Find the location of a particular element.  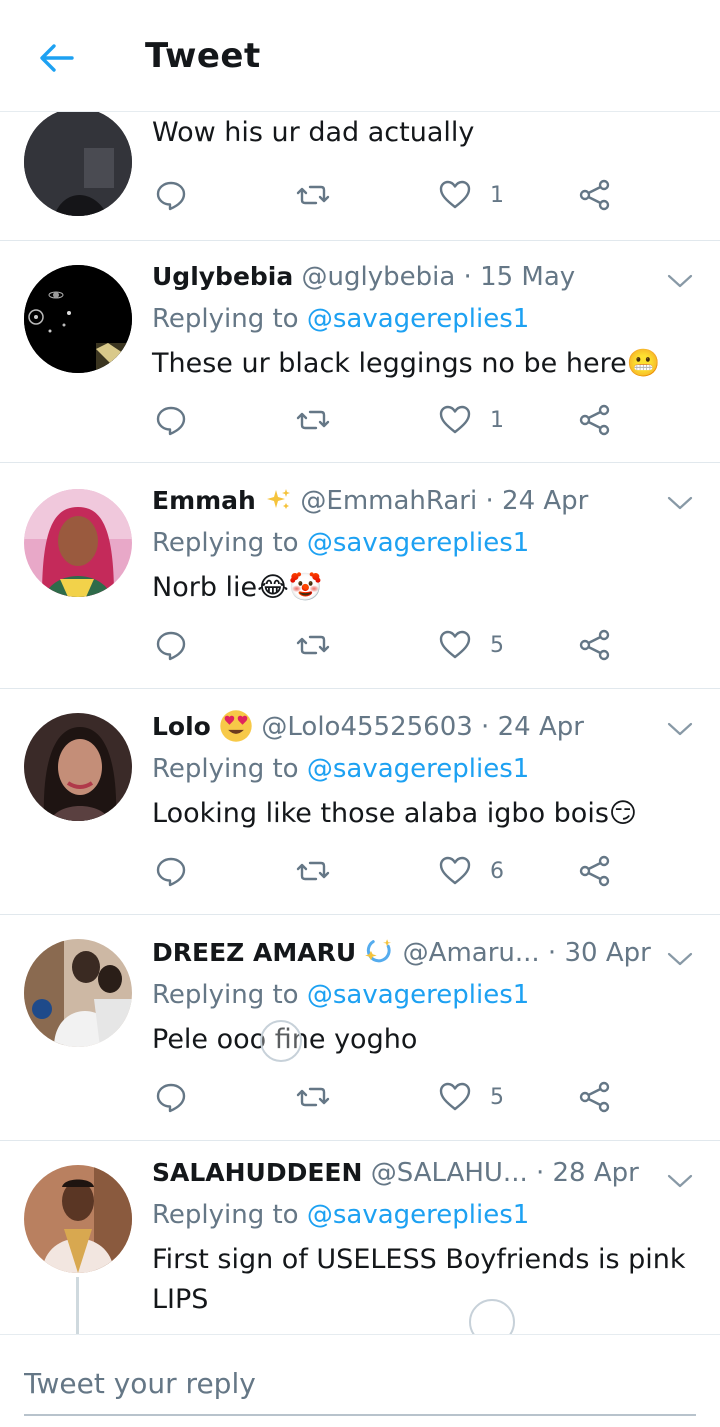

reply-input is located at coordinates (360, 1383).